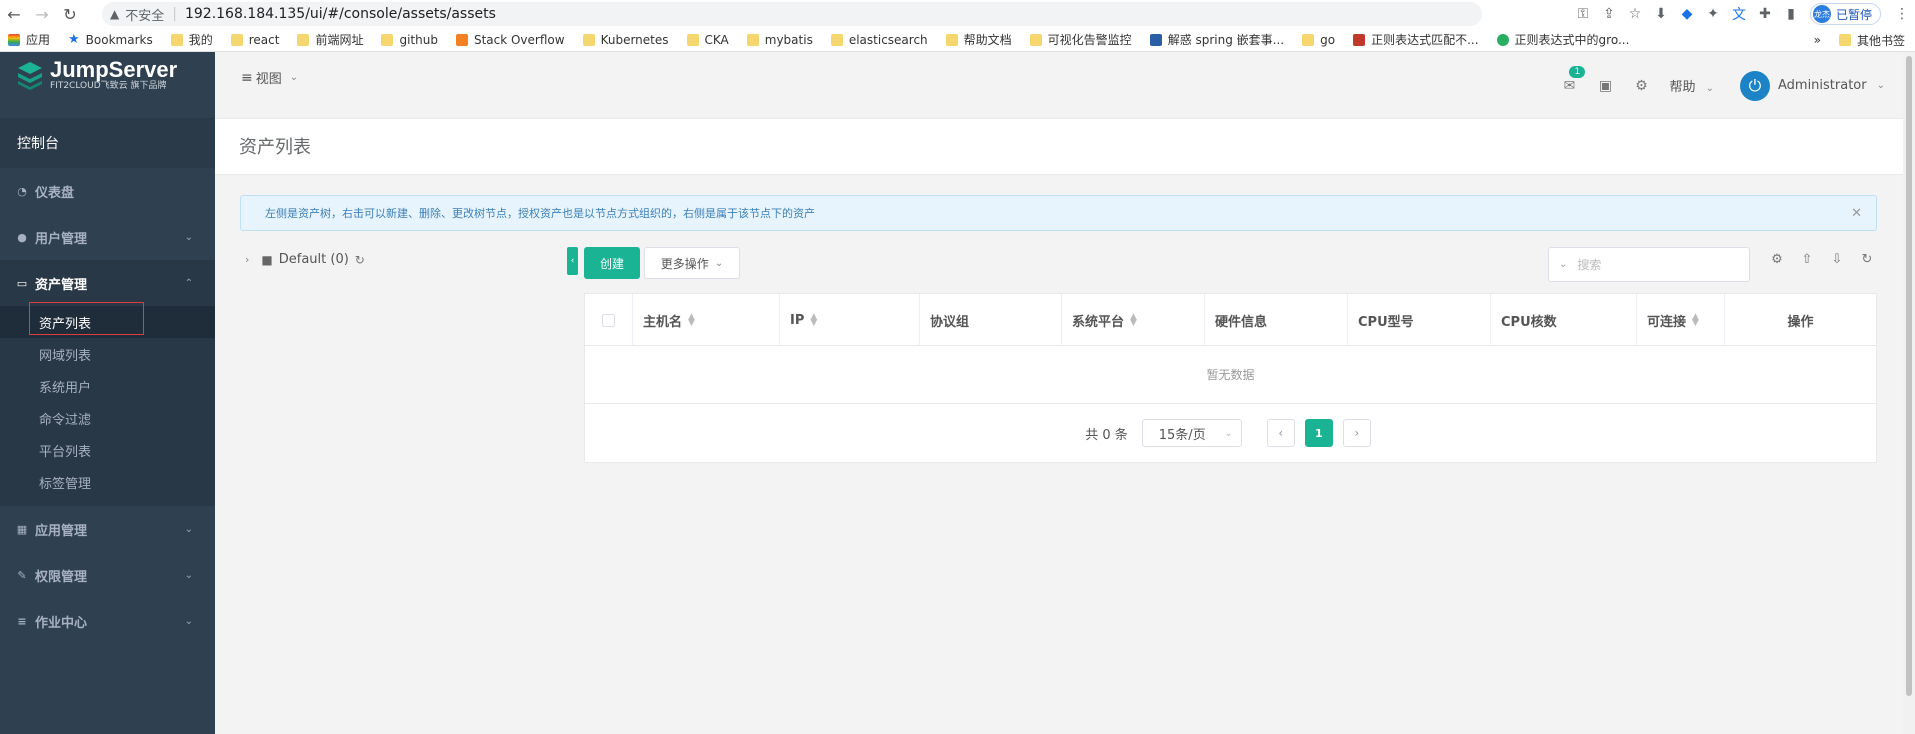  Describe the element at coordinates (1812, 85) in the screenshot. I see `user-menu: ⏻ Administrator ⌄` at that location.